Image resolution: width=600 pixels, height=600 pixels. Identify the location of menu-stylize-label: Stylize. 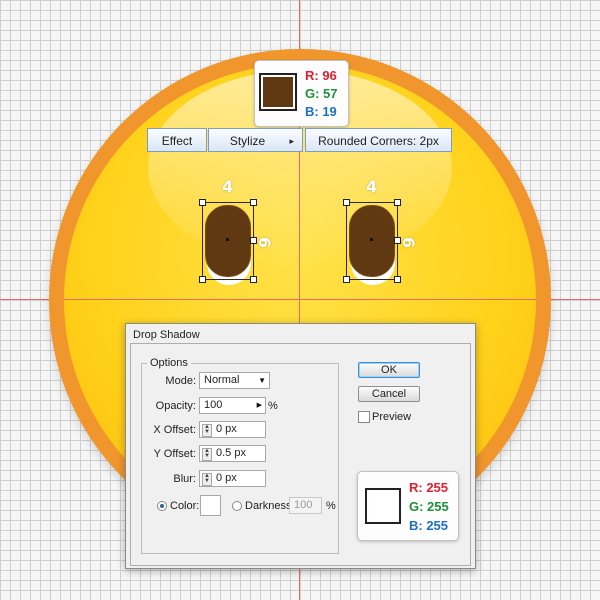
(247, 141).